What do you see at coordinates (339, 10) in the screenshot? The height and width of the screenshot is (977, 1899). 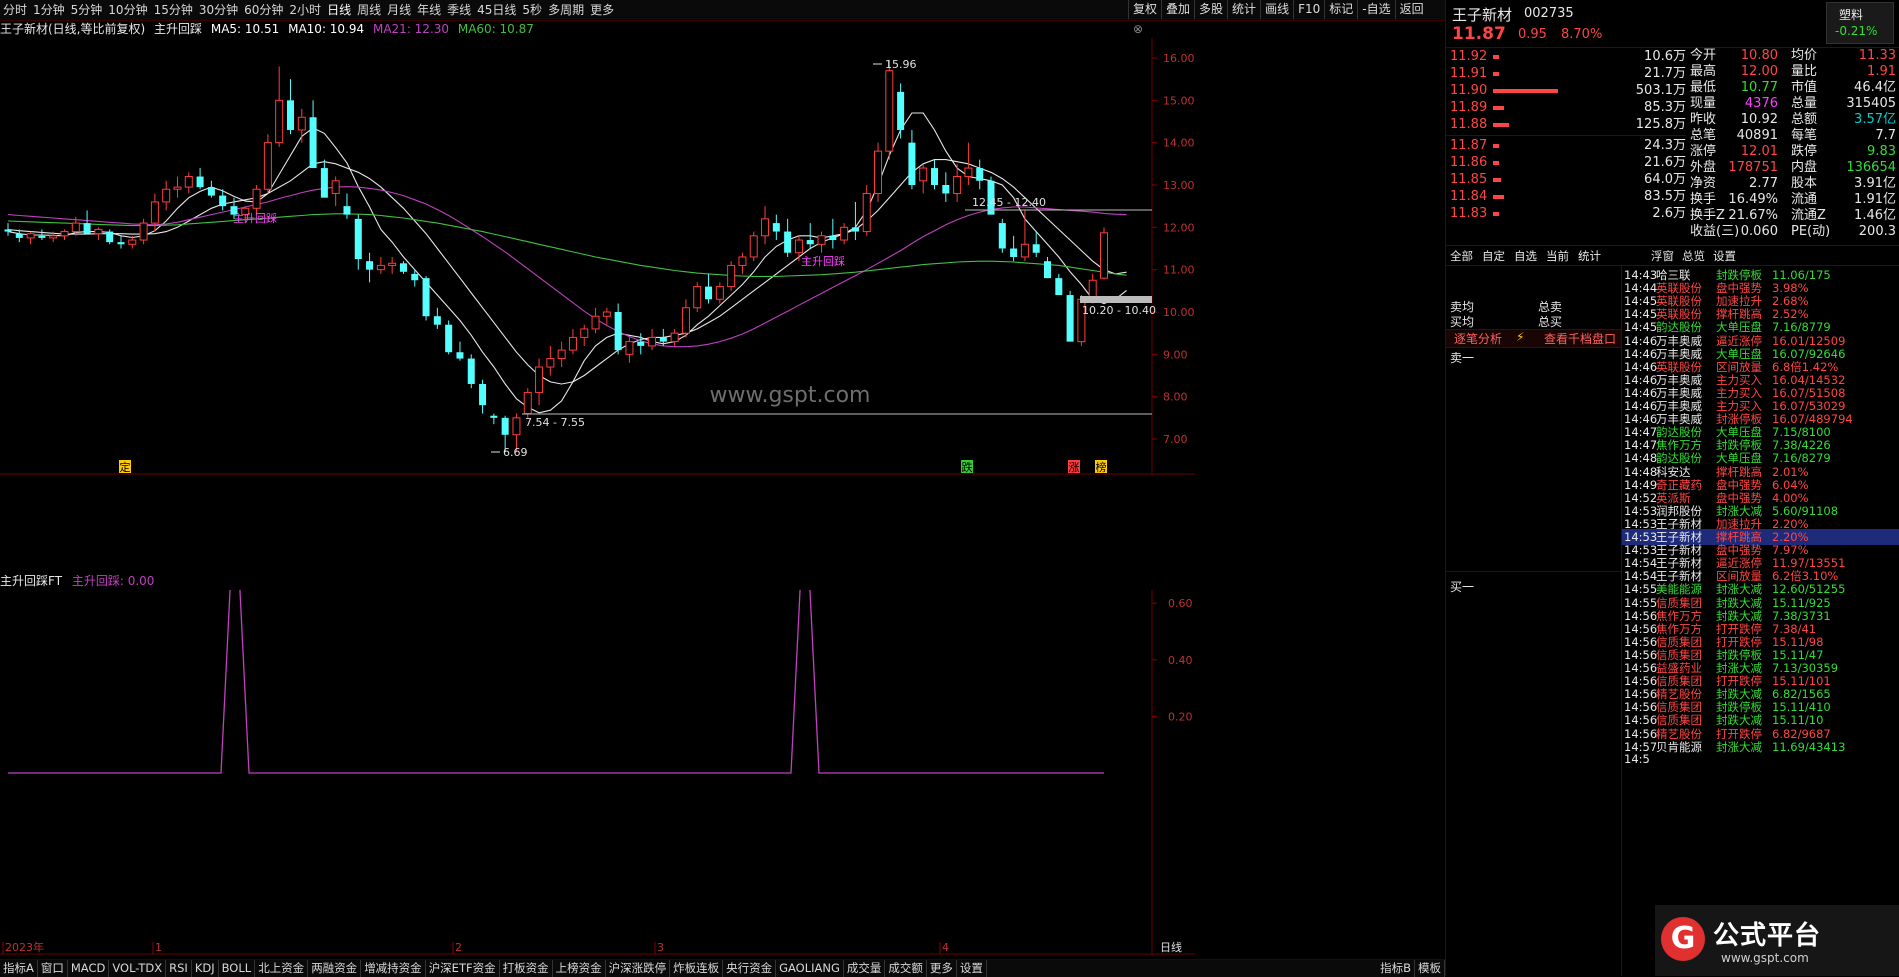 I see `period-tab: 日线` at bounding box center [339, 10].